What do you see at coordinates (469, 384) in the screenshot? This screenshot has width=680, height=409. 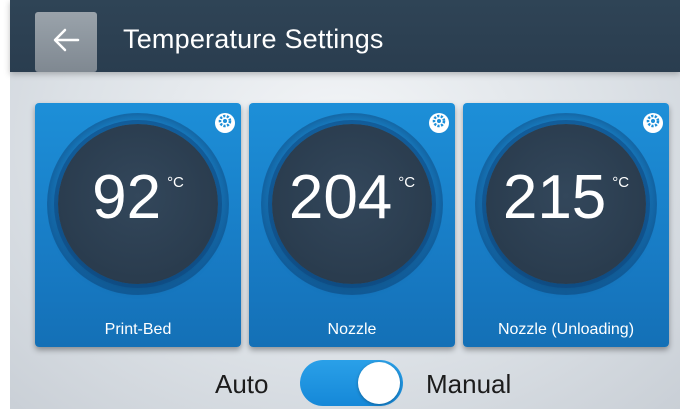 I see `manual-label: Manual` at bounding box center [469, 384].